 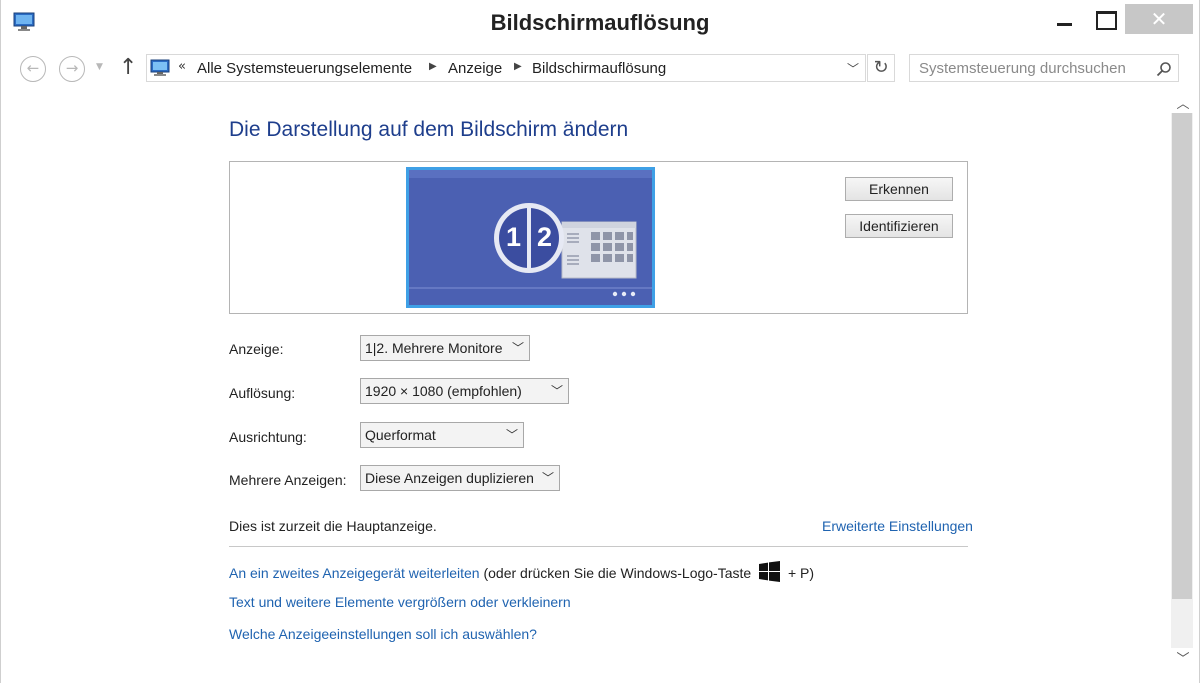 I want to click on multiple-displays-select: Diese Anzeigen duplizieren ﹀, so click(x=460, y=478).